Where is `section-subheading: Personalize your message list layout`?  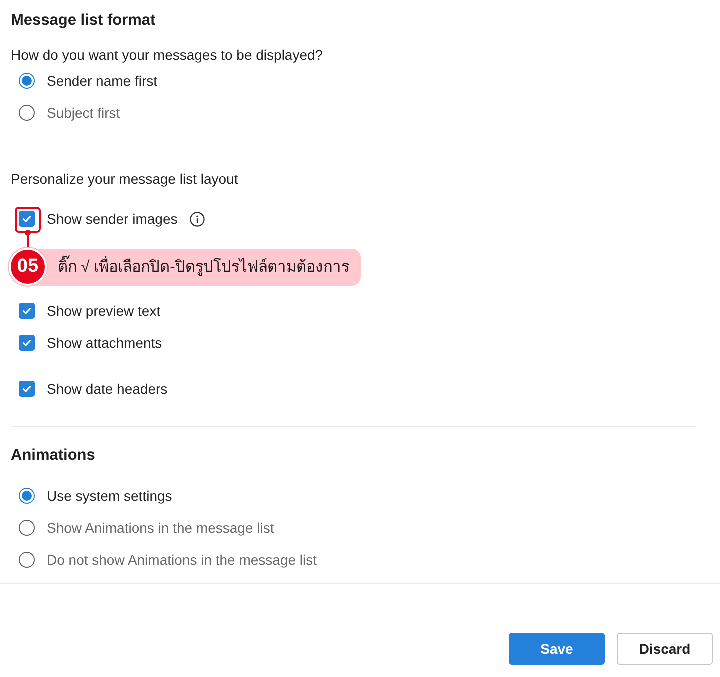
section-subheading: Personalize your message list layout is located at coordinates (124, 179).